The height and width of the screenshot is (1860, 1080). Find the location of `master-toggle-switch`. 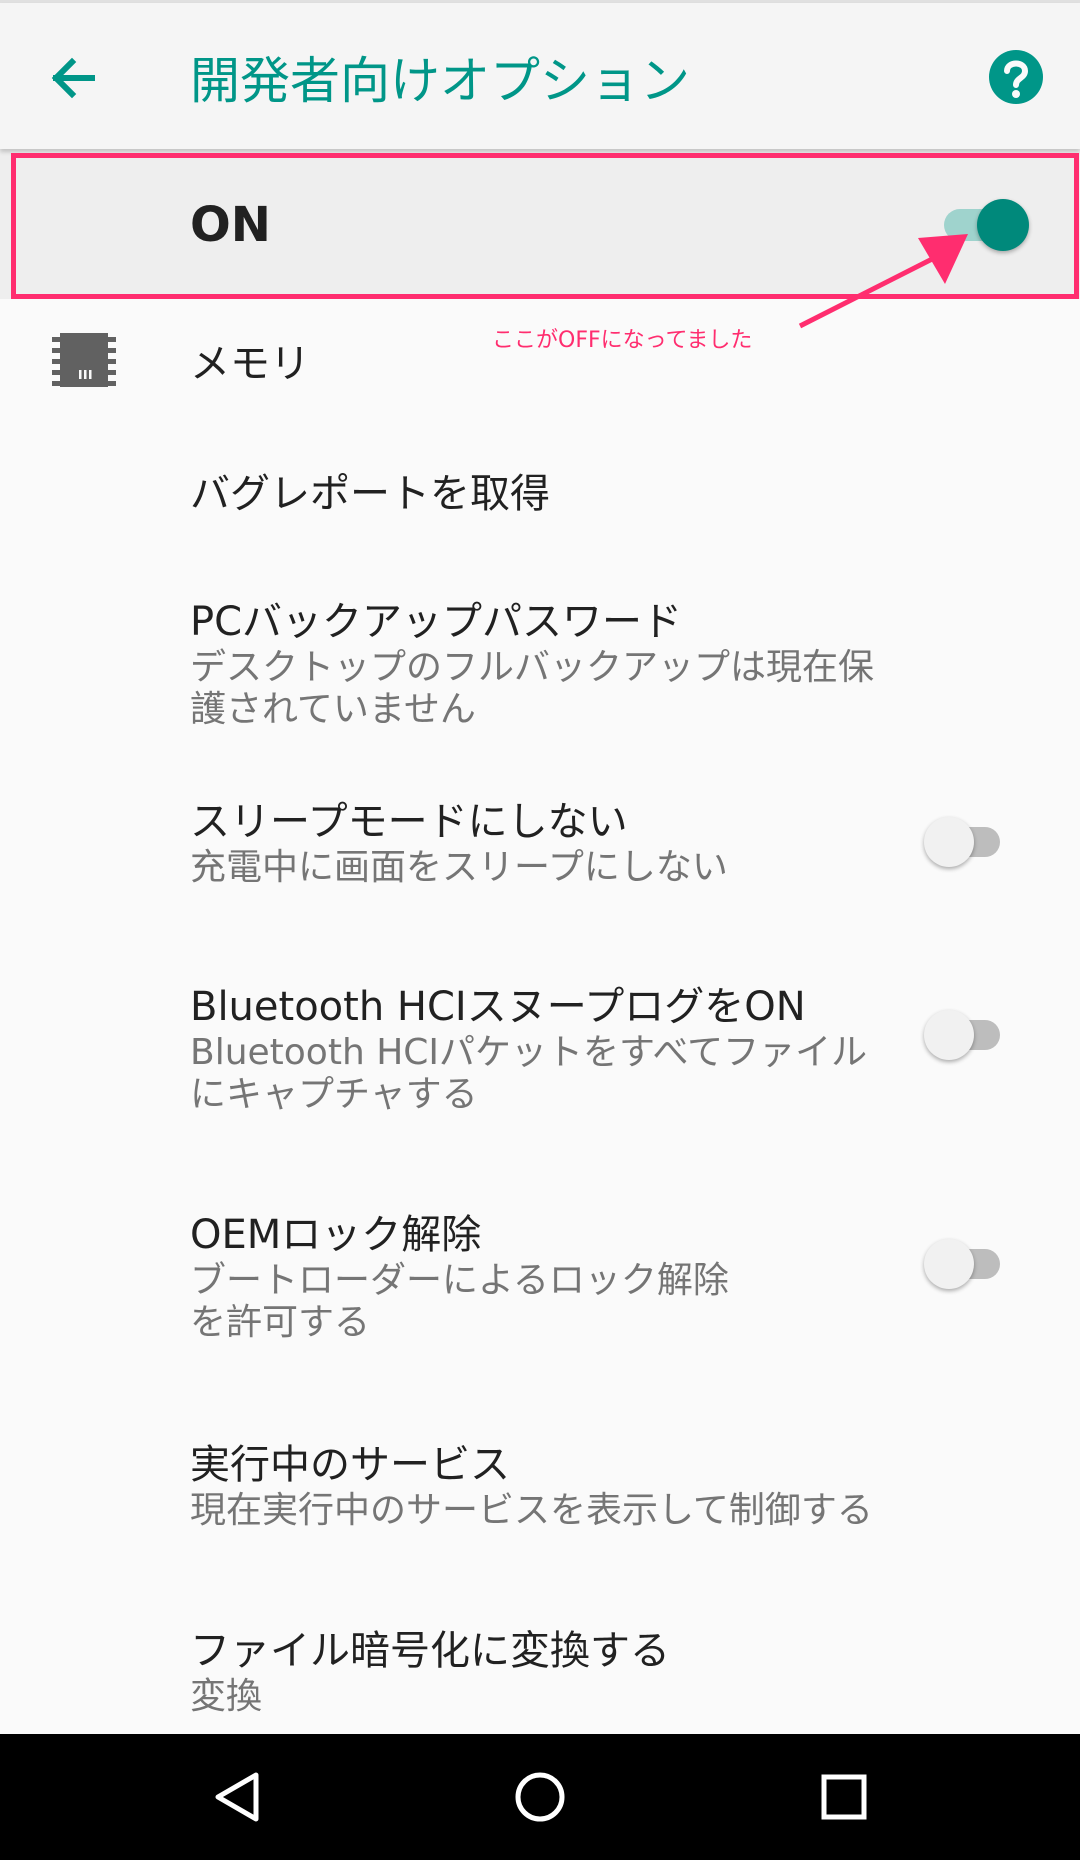

master-toggle-switch is located at coordinates (988, 223).